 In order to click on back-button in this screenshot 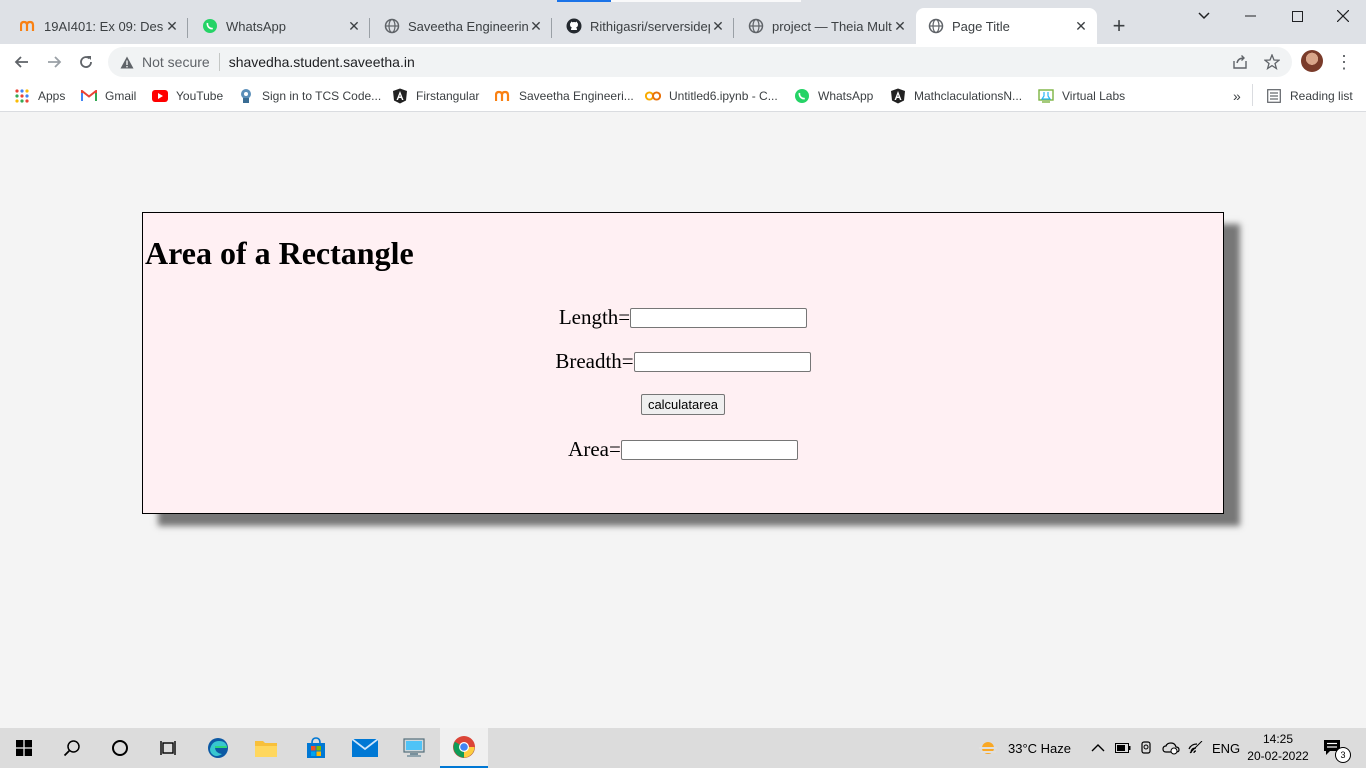, I will do `click(22, 62)`.